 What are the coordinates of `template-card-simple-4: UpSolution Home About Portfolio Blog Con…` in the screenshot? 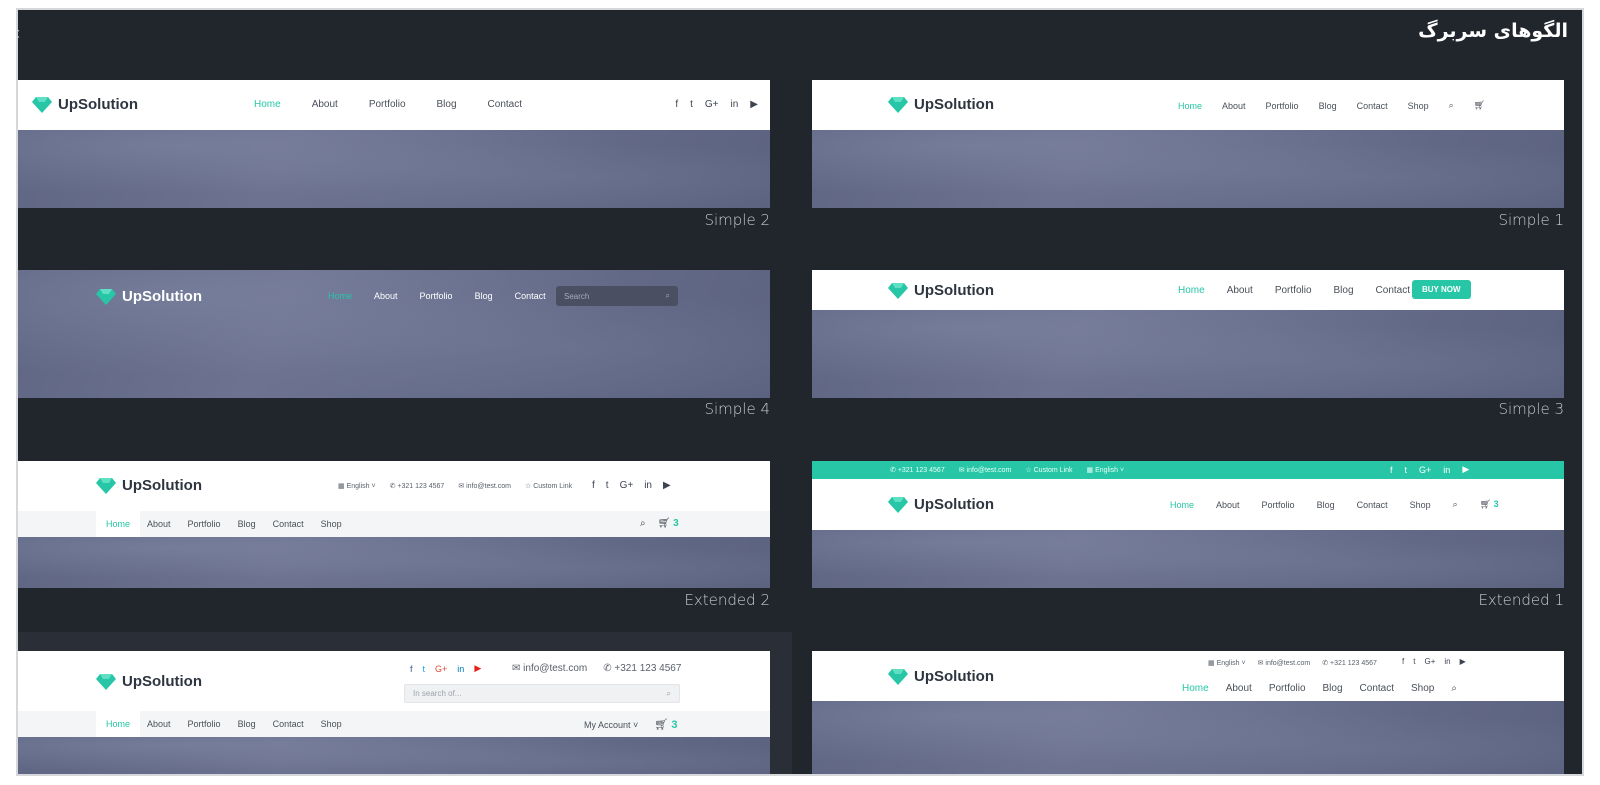 It's located at (394, 344).